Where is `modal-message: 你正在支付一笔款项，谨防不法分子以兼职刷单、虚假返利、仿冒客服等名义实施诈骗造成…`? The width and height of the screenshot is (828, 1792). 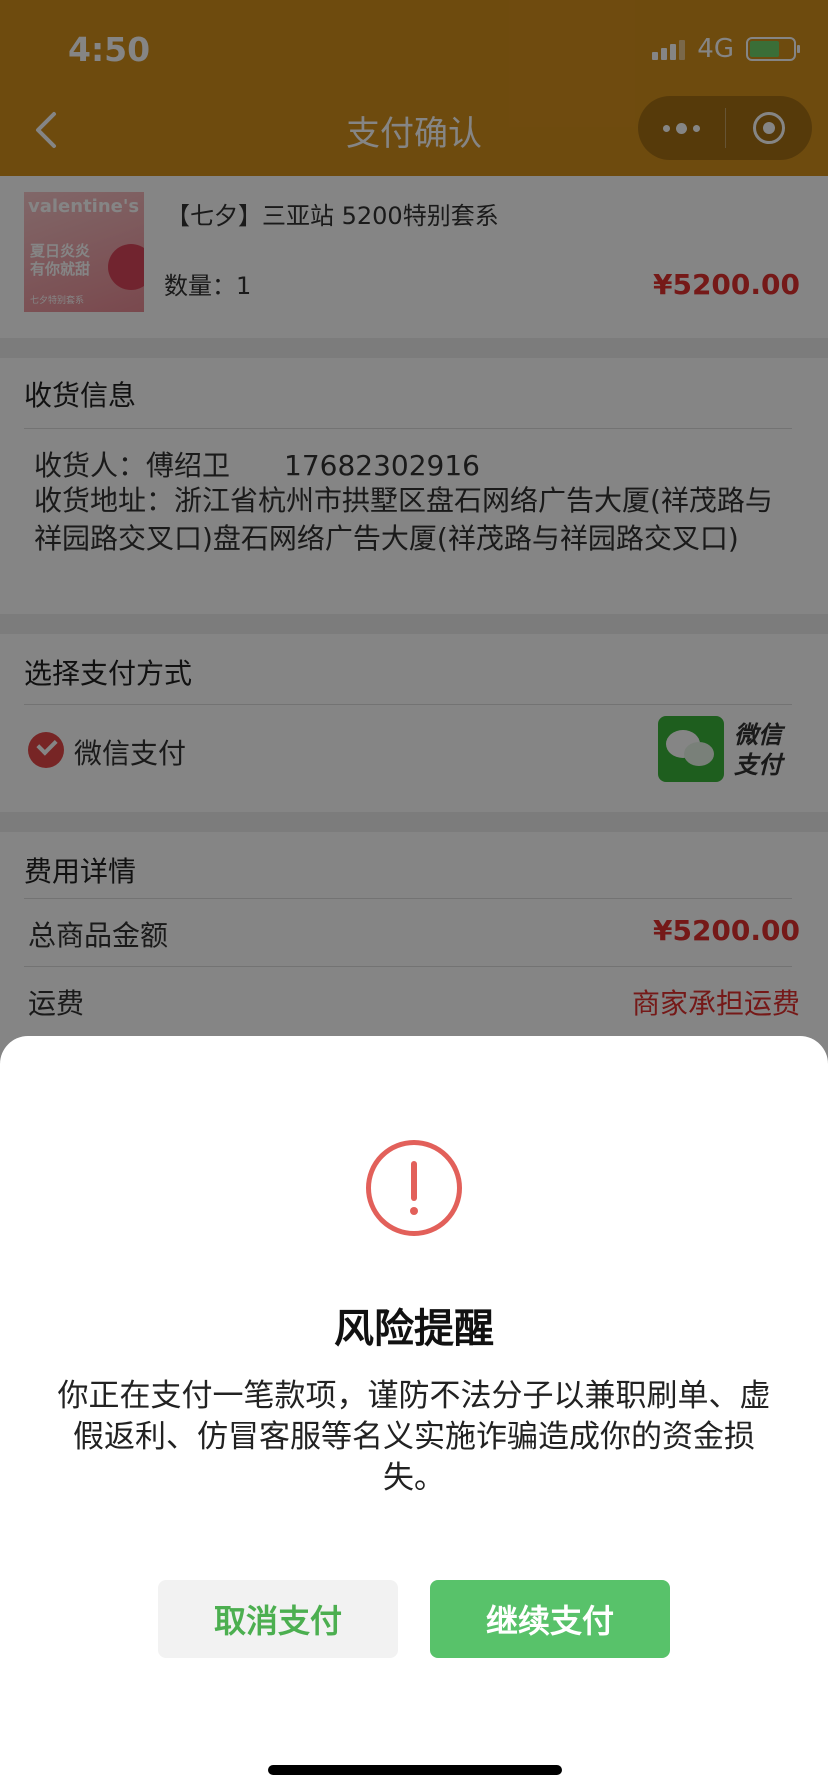
modal-message: 你正在支付一笔款项，谨防不法分子以兼职刷单、虚假返利、仿冒客服等名义实施诈骗造成… is located at coordinates (414, 1437).